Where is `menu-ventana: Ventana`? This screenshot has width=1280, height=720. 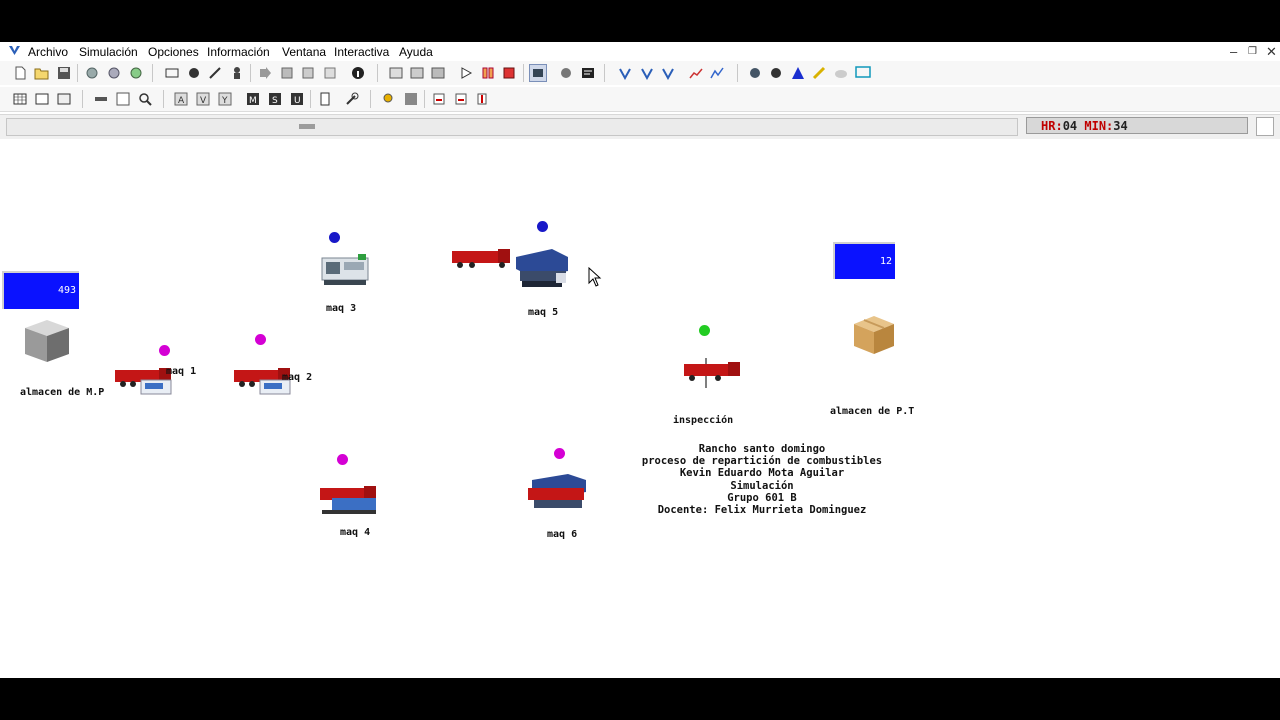 menu-ventana: Ventana is located at coordinates (304, 52).